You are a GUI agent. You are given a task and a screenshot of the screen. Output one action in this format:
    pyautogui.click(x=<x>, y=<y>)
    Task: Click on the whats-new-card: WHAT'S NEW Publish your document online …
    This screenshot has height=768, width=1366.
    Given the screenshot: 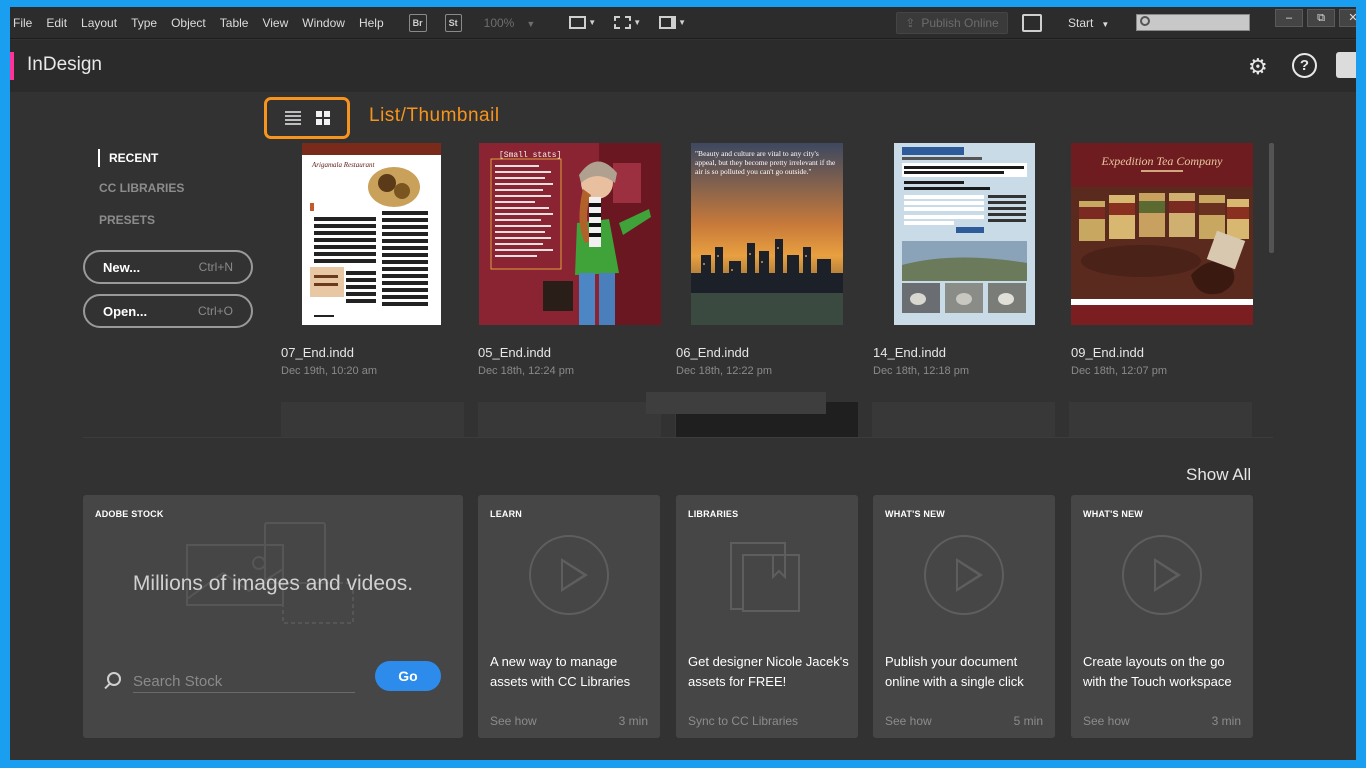 What is the action you would take?
    pyautogui.click(x=964, y=616)
    